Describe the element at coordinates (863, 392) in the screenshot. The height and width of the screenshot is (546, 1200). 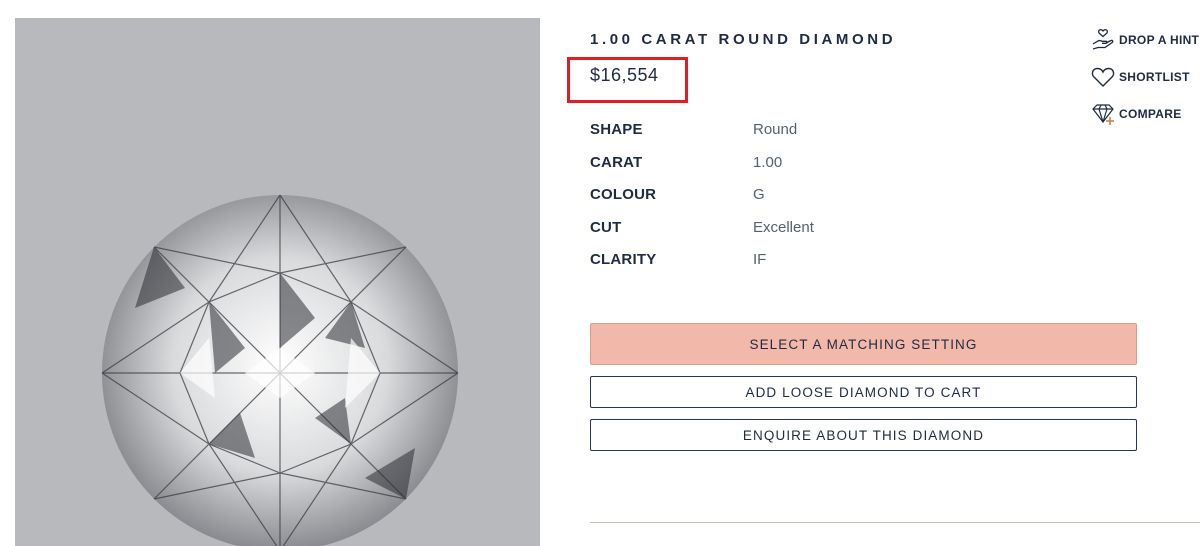
I see `add-loose-diamond-to-cart-button: ADD LOOSE DIAMOND TO CART` at that location.